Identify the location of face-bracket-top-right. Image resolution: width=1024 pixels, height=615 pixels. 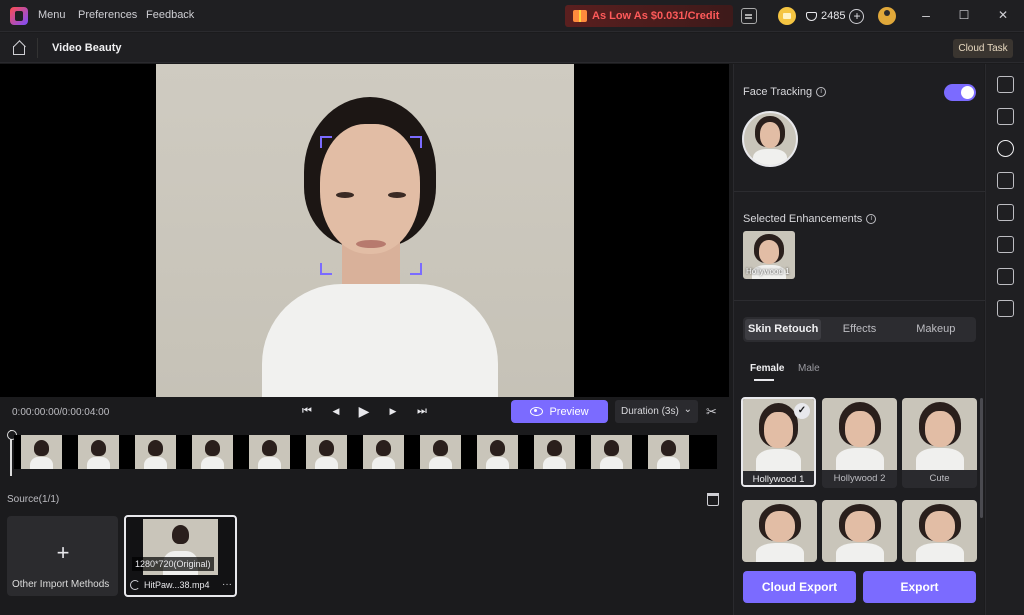
(416, 142).